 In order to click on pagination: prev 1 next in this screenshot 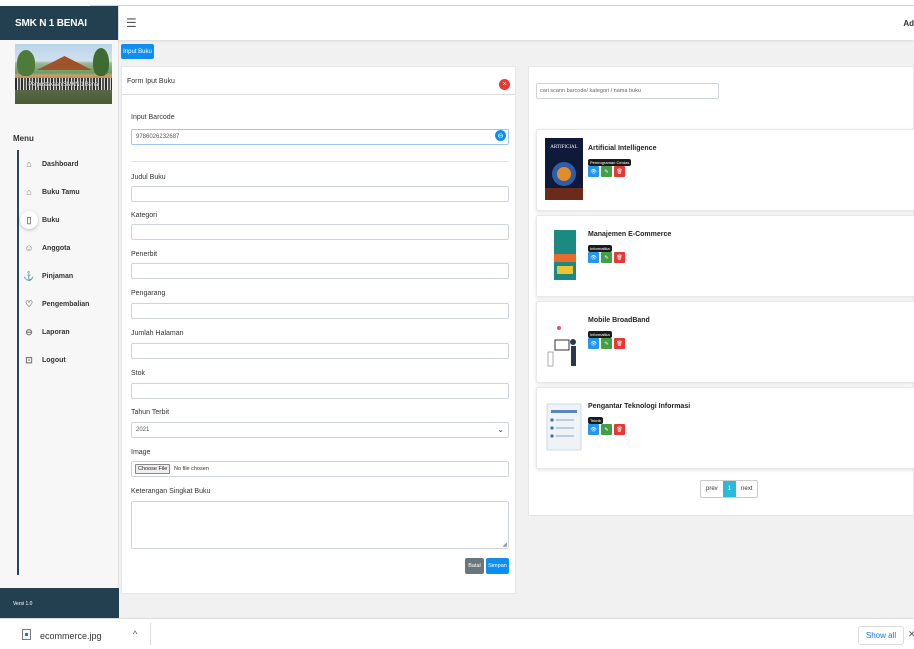, I will do `click(729, 489)`.